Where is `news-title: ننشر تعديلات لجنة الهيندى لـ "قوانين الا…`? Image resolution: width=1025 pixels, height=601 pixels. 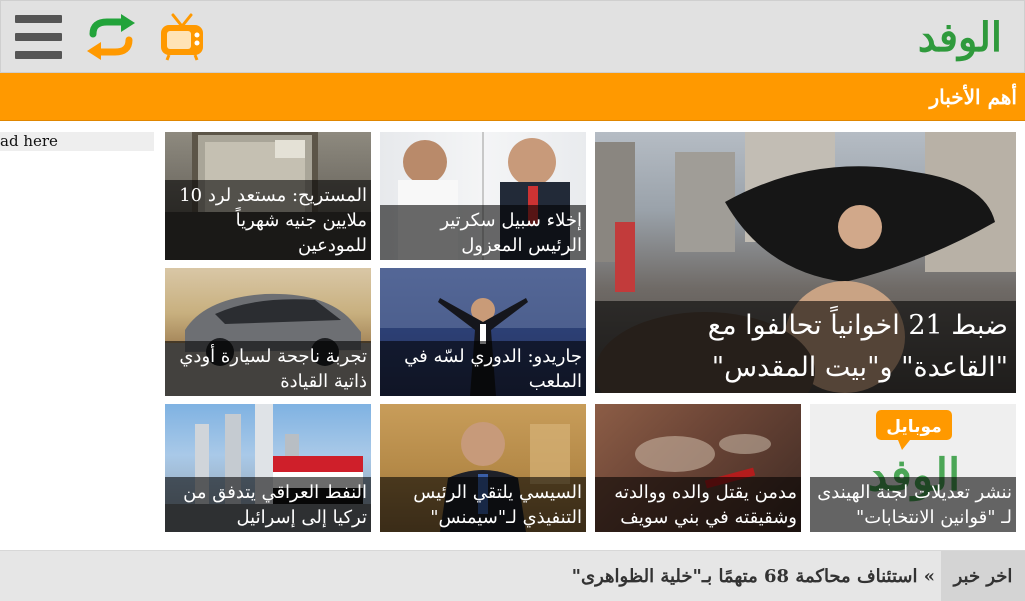
news-title: ننشر تعديلات لجنة الهيندى لـ "قوانين الا… is located at coordinates (913, 504).